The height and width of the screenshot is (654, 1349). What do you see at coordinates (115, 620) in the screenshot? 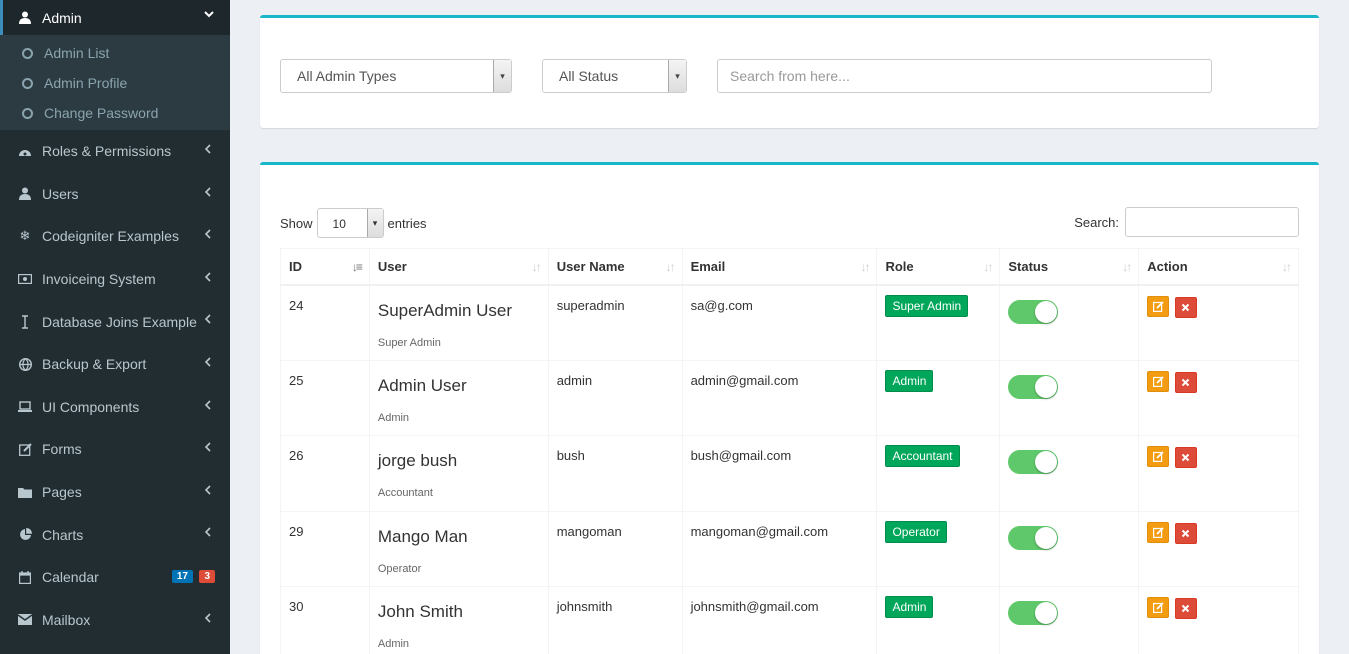
I see `sidebar-item-mailbox: Mailbox` at bounding box center [115, 620].